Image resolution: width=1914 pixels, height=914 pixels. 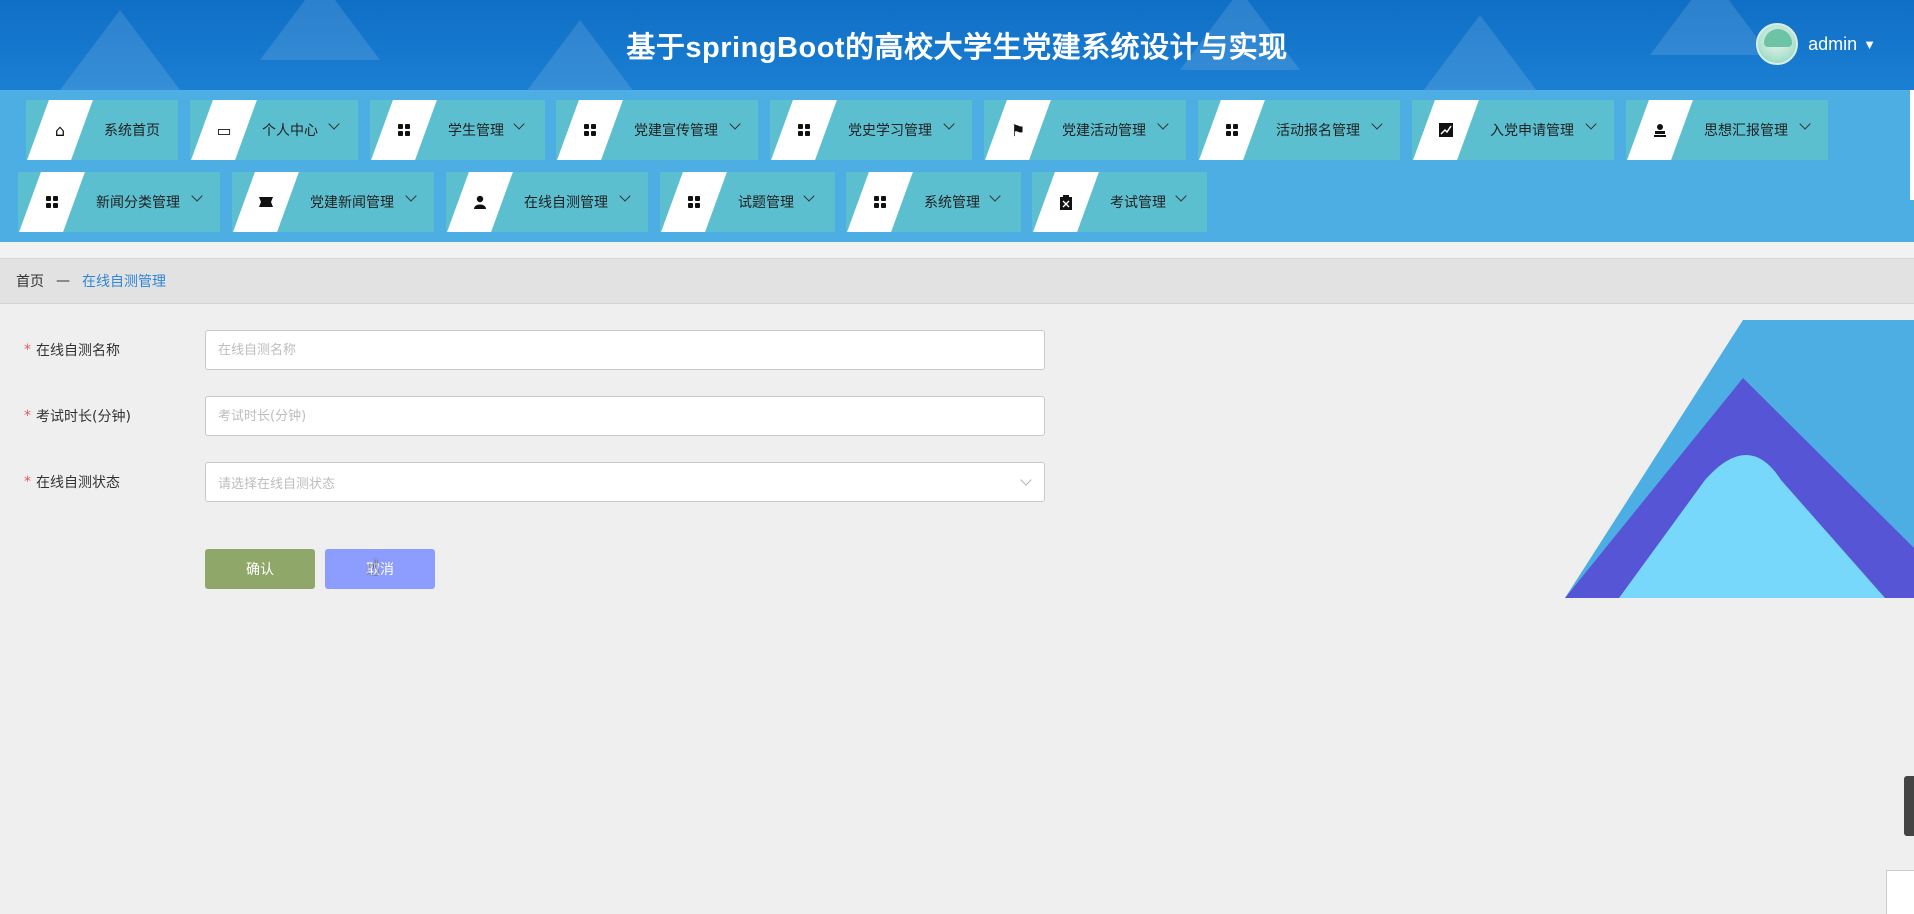 I want to click on cancel-button: 取消, so click(x=380, y=569).